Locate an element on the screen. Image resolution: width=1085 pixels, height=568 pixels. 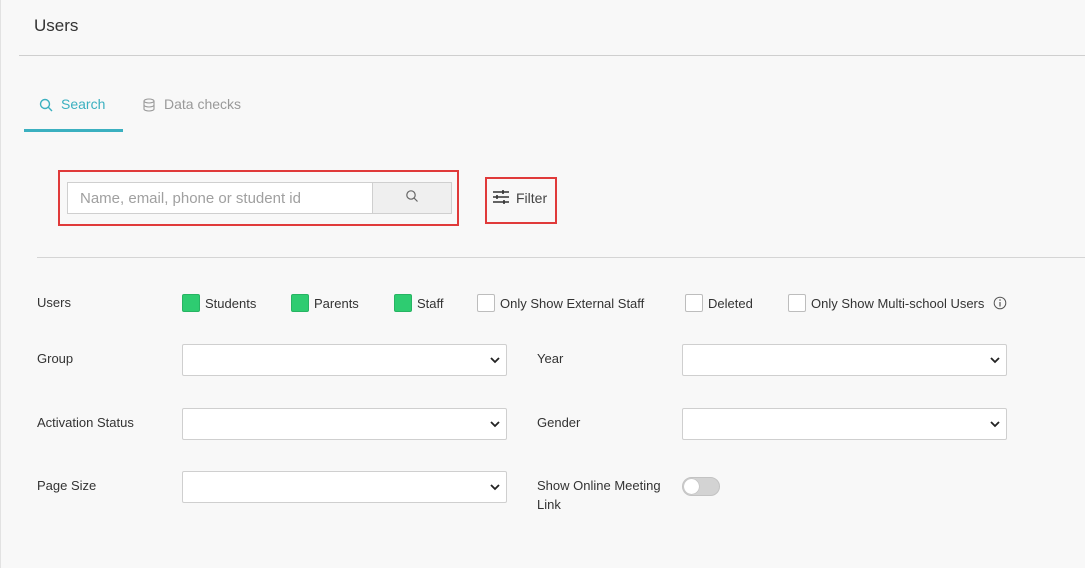
page-size-label: Page Size is located at coordinates (67, 485).